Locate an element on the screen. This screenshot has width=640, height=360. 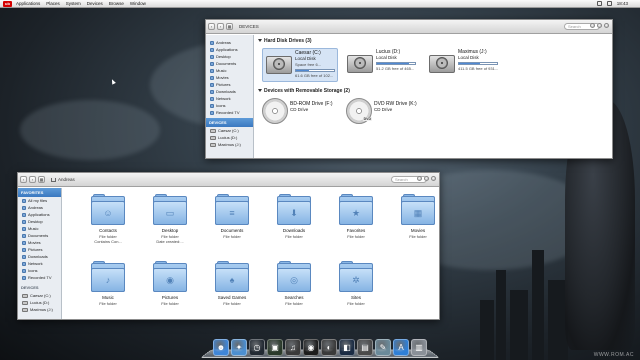
sidebar-item-label: Recorded TV is located at coordinates (40, 277).